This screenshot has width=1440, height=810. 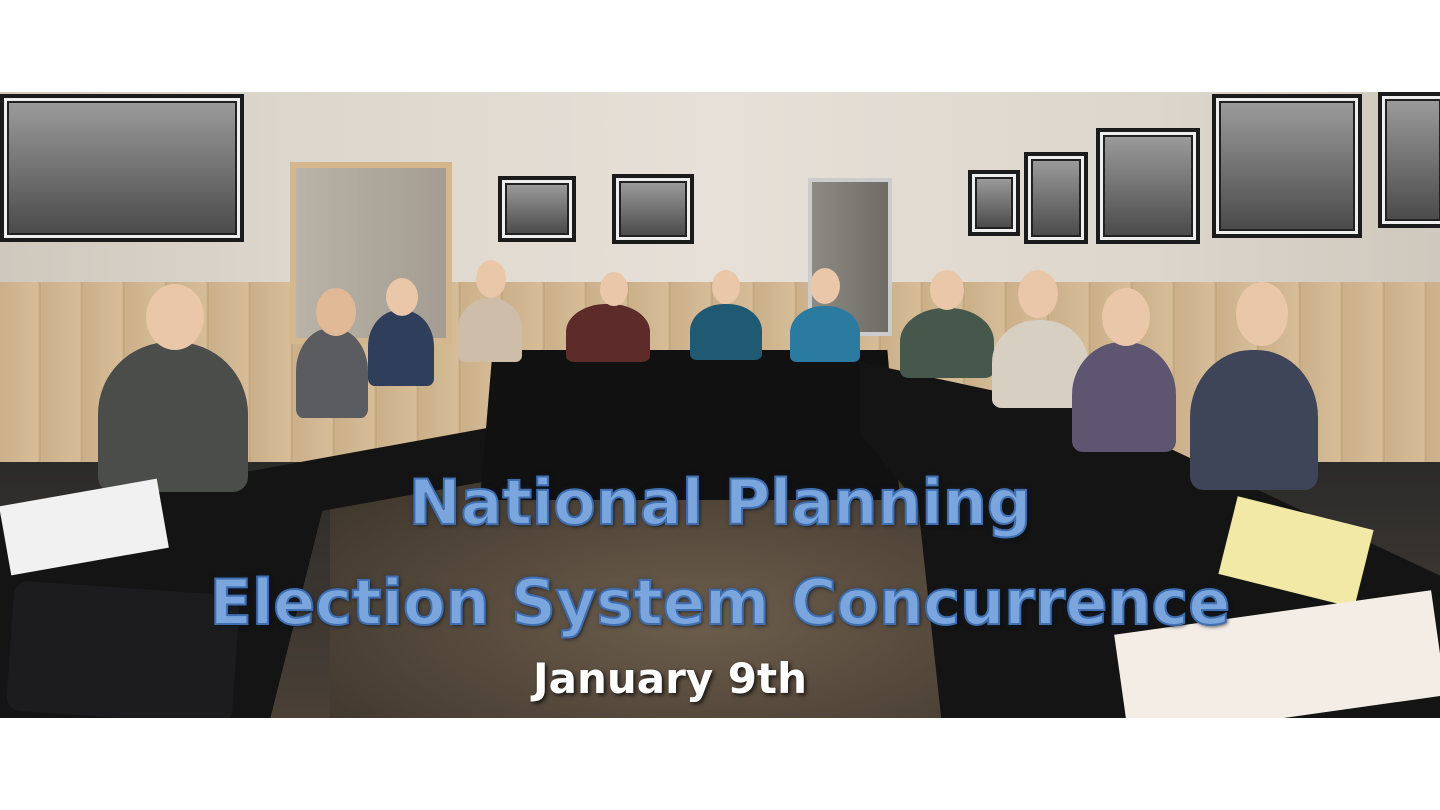 What do you see at coordinates (720, 502) in the screenshot?
I see `title-line-1: National Planning` at bounding box center [720, 502].